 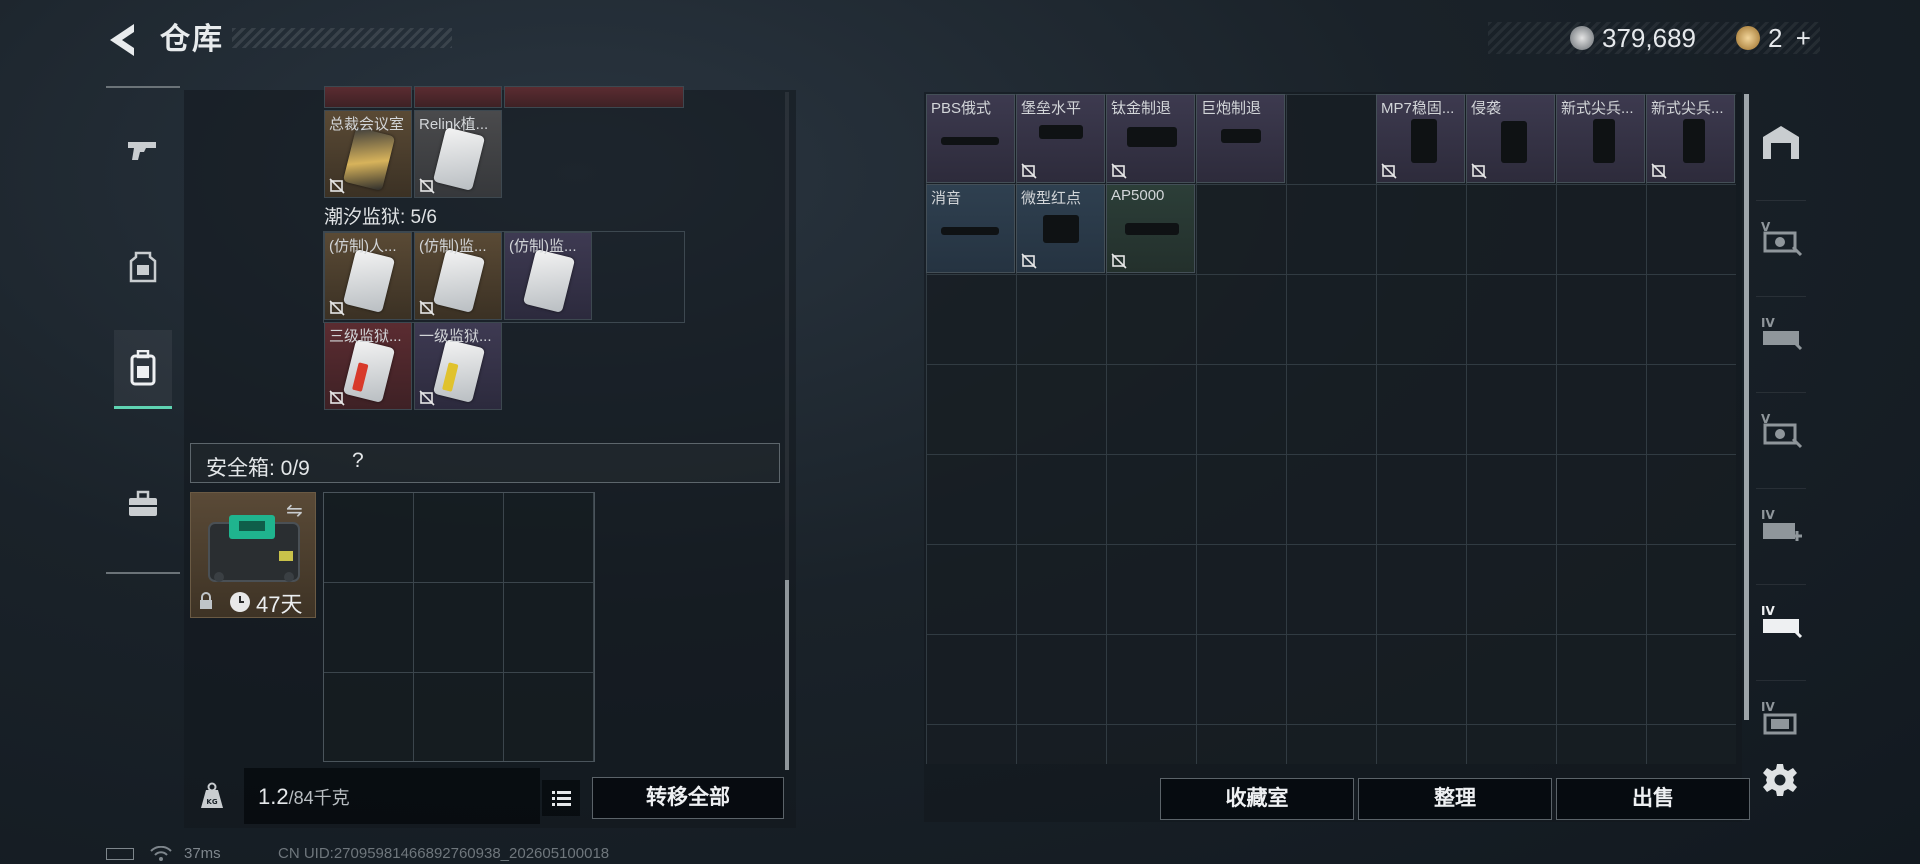 I want to click on safebox-slot-grid, so click(x=459, y=627).